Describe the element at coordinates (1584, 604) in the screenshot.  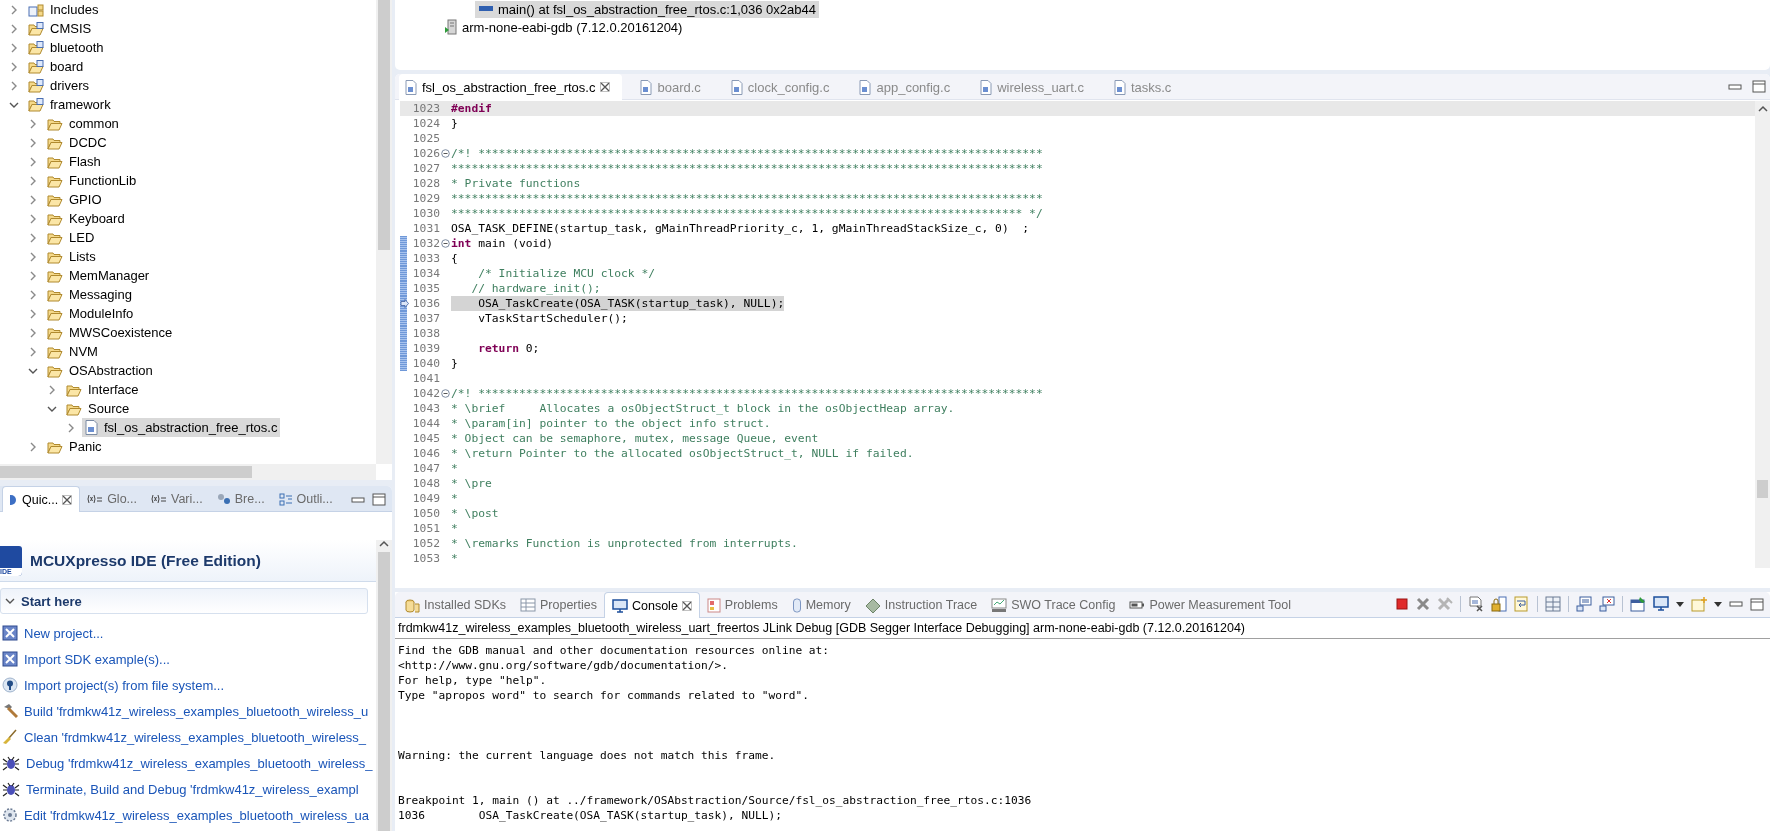
I see `speech-bubble-icon` at that location.